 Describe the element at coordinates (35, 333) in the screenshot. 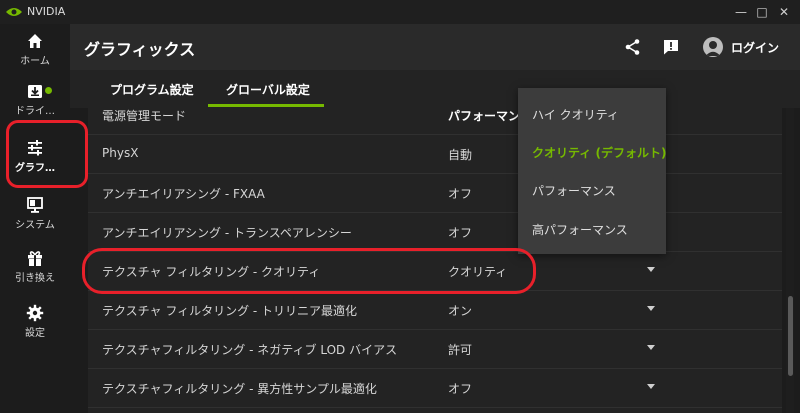

I see `sidebar-item-label: 設定` at that location.